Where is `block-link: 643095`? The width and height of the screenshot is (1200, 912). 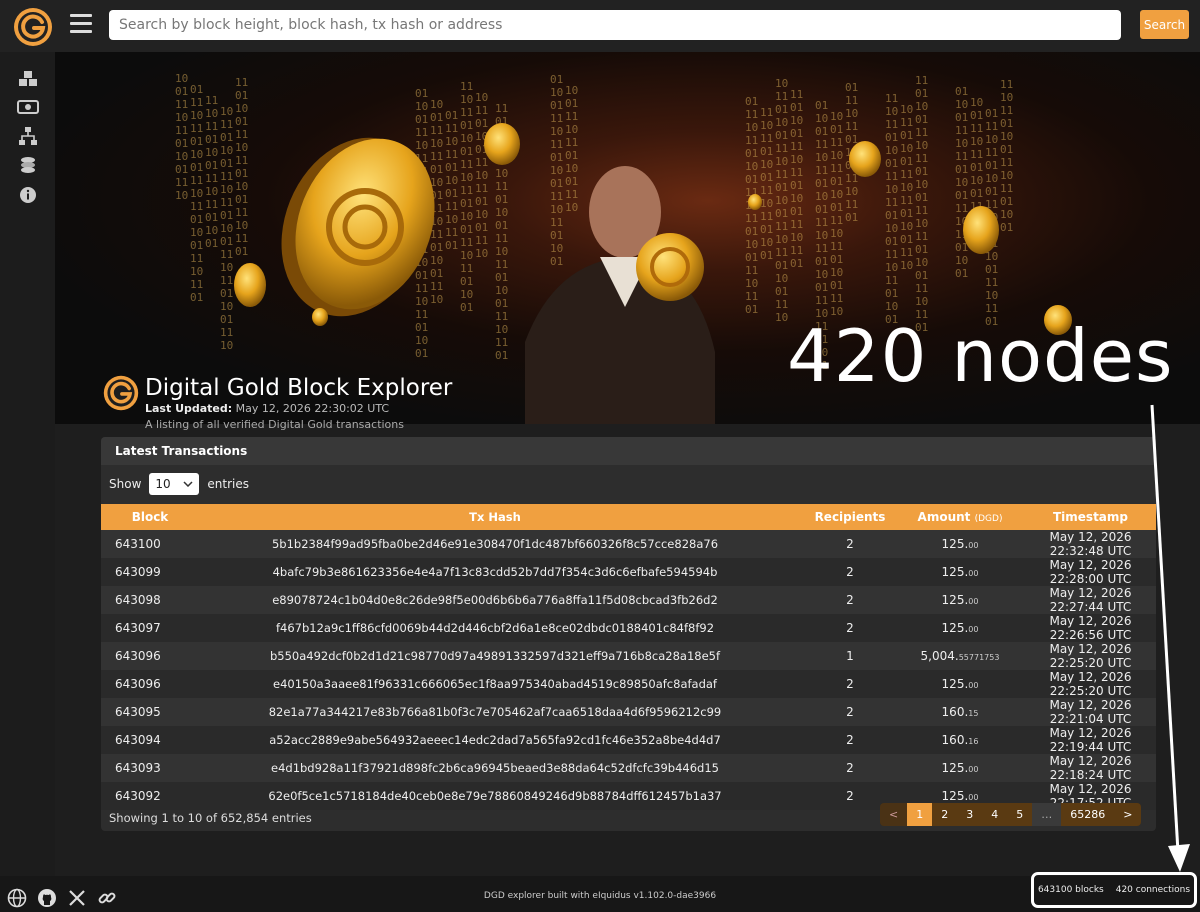
block-link: 643095 is located at coordinates (143, 712).